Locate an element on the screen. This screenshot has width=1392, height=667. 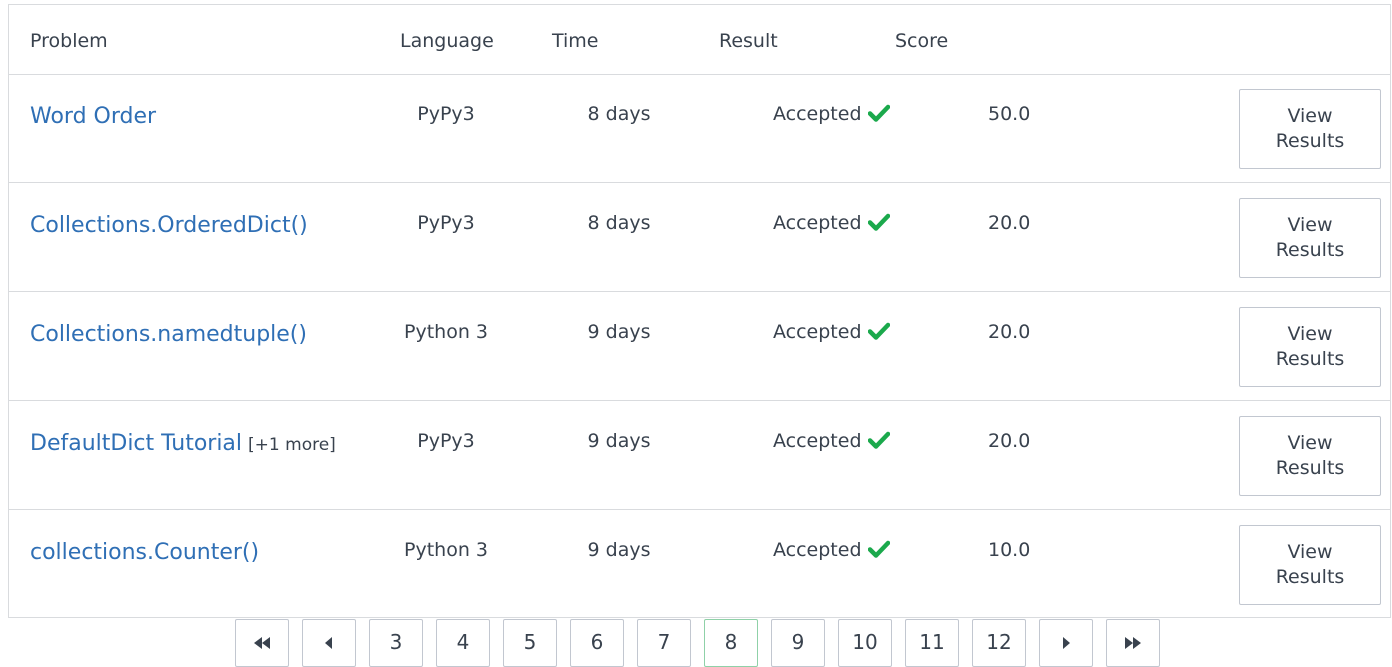
problem-link: Collections.namedtuple() is located at coordinates (168, 334).